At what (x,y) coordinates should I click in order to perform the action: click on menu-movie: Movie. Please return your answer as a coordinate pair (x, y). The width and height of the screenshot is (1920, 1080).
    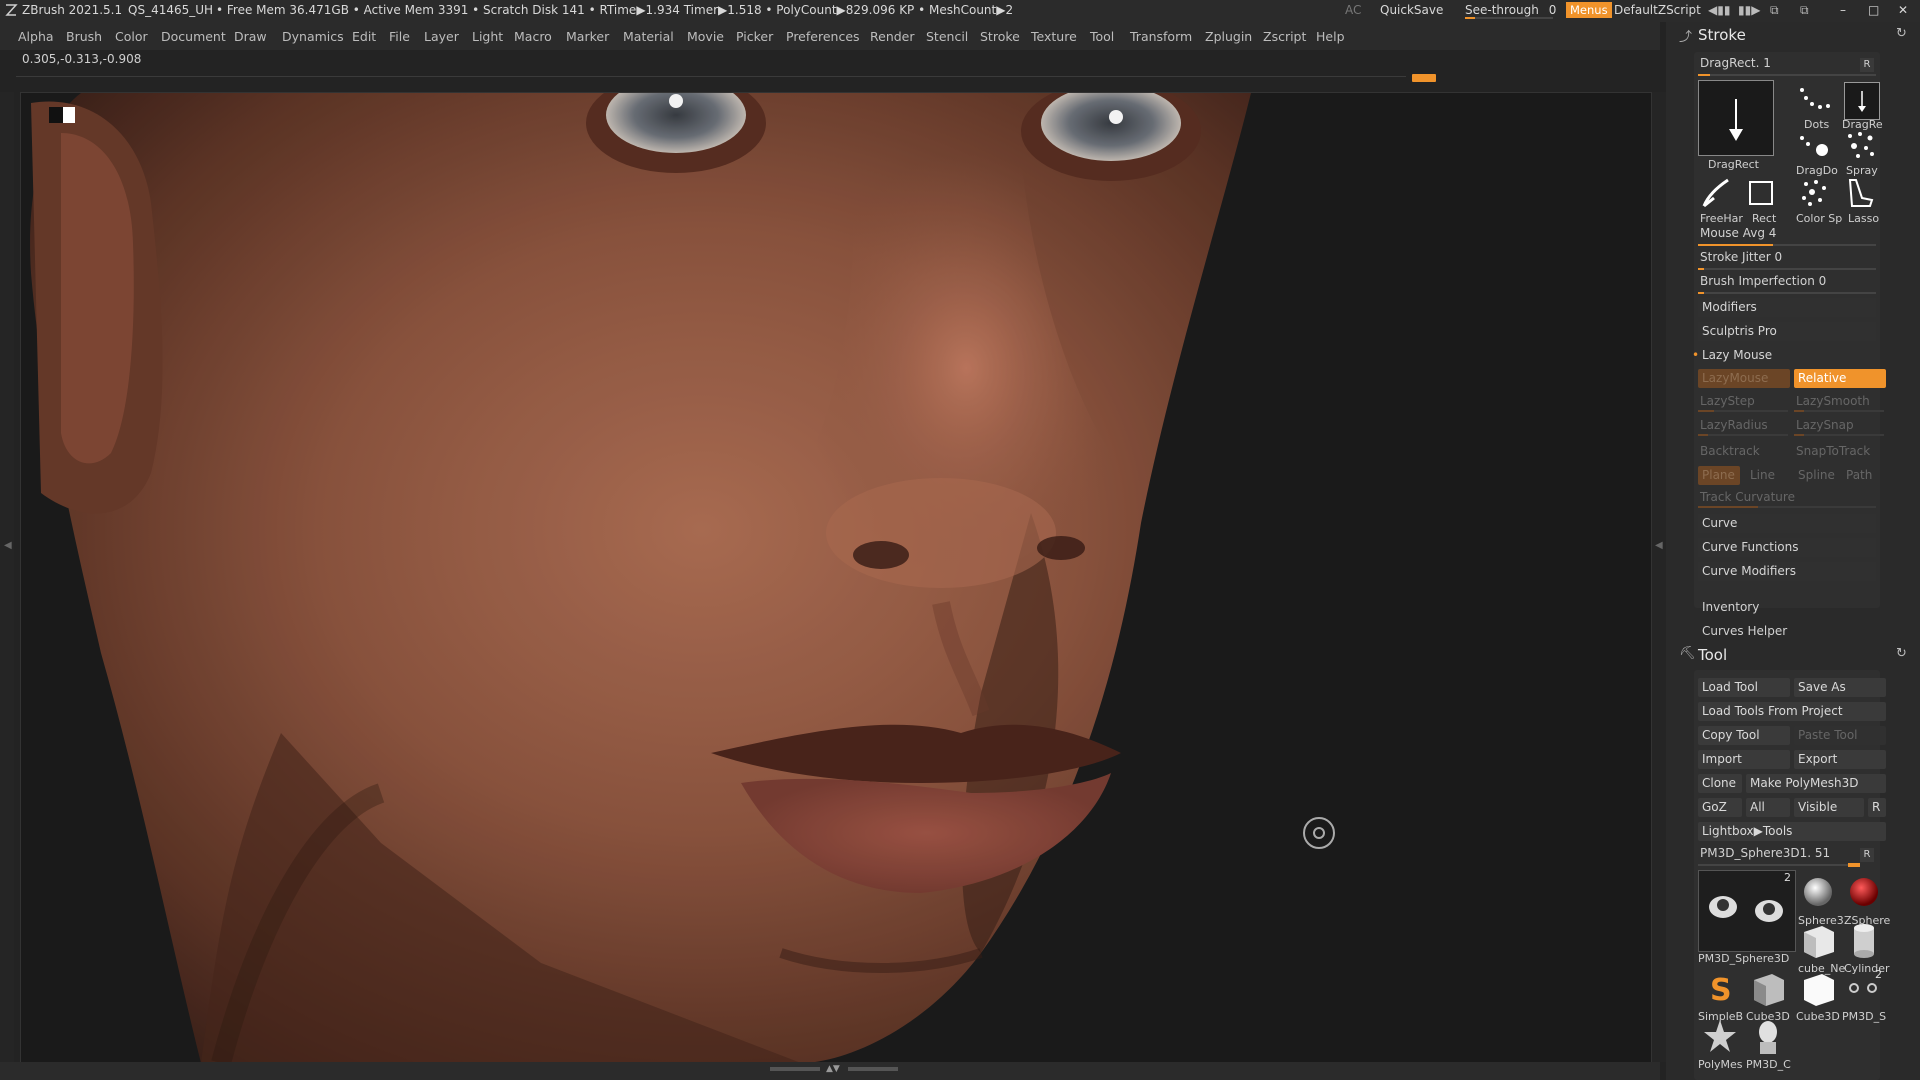
    Looking at the image, I should click on (705, 36).